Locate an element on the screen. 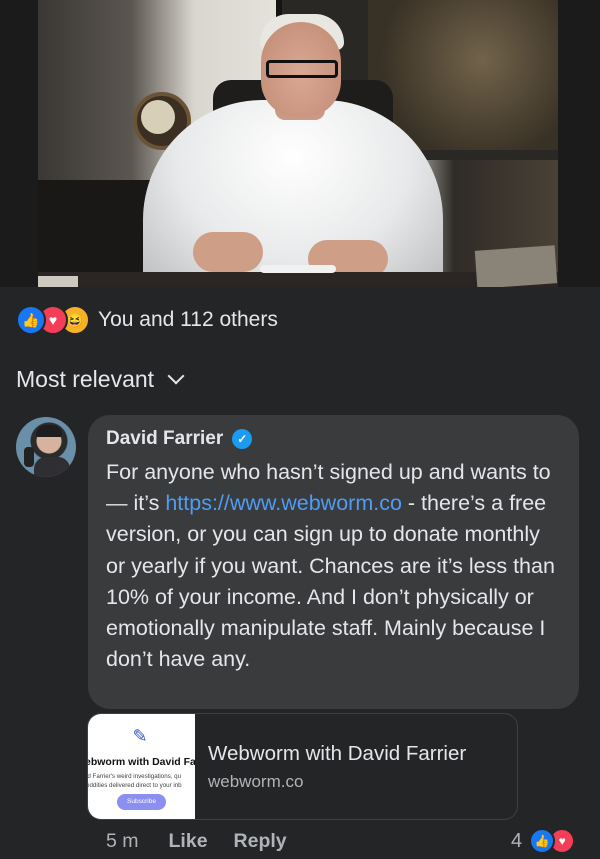 This screenshot has width=600, height=859. comment-reaction-number: 4 is located at coordinates (517, 840).